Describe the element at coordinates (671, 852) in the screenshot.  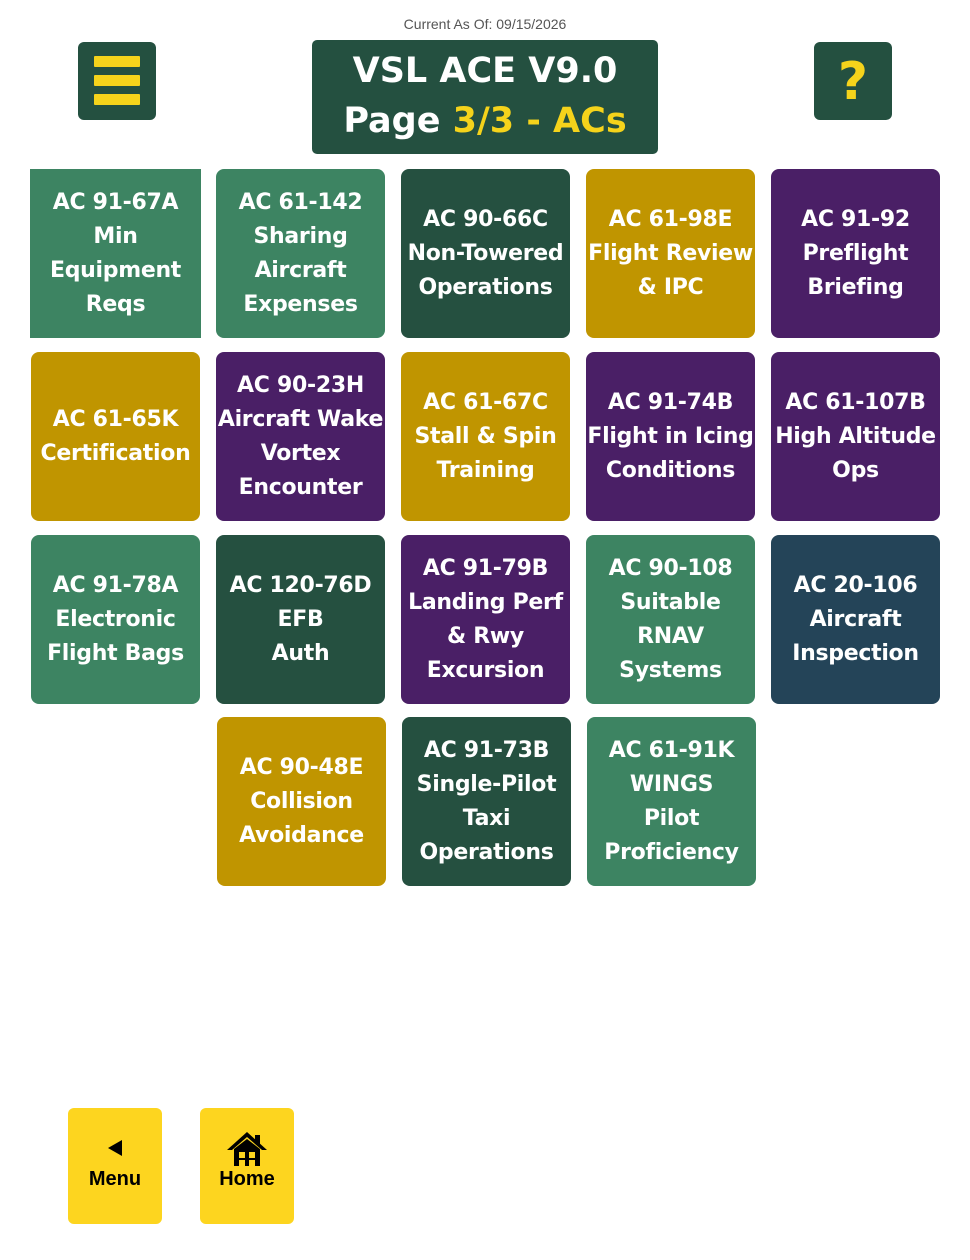
I see `tile-line: Proficiency` at that location.